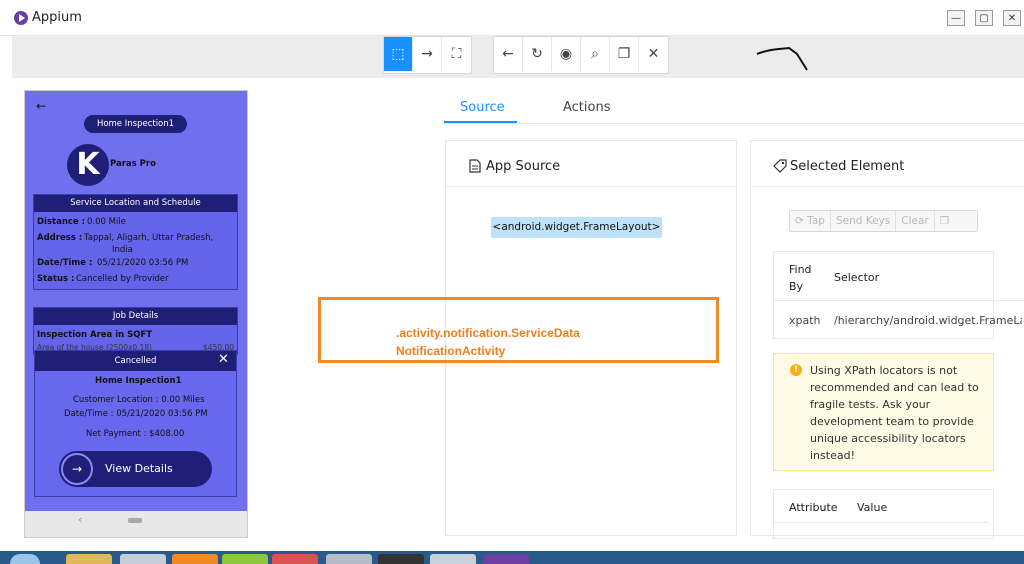 The height and width of the screenshot is (564, 1024). Describe the element at coordinates (122, 279) in the screenshot. I see `status-value: Cancelled by Provider` at that location.